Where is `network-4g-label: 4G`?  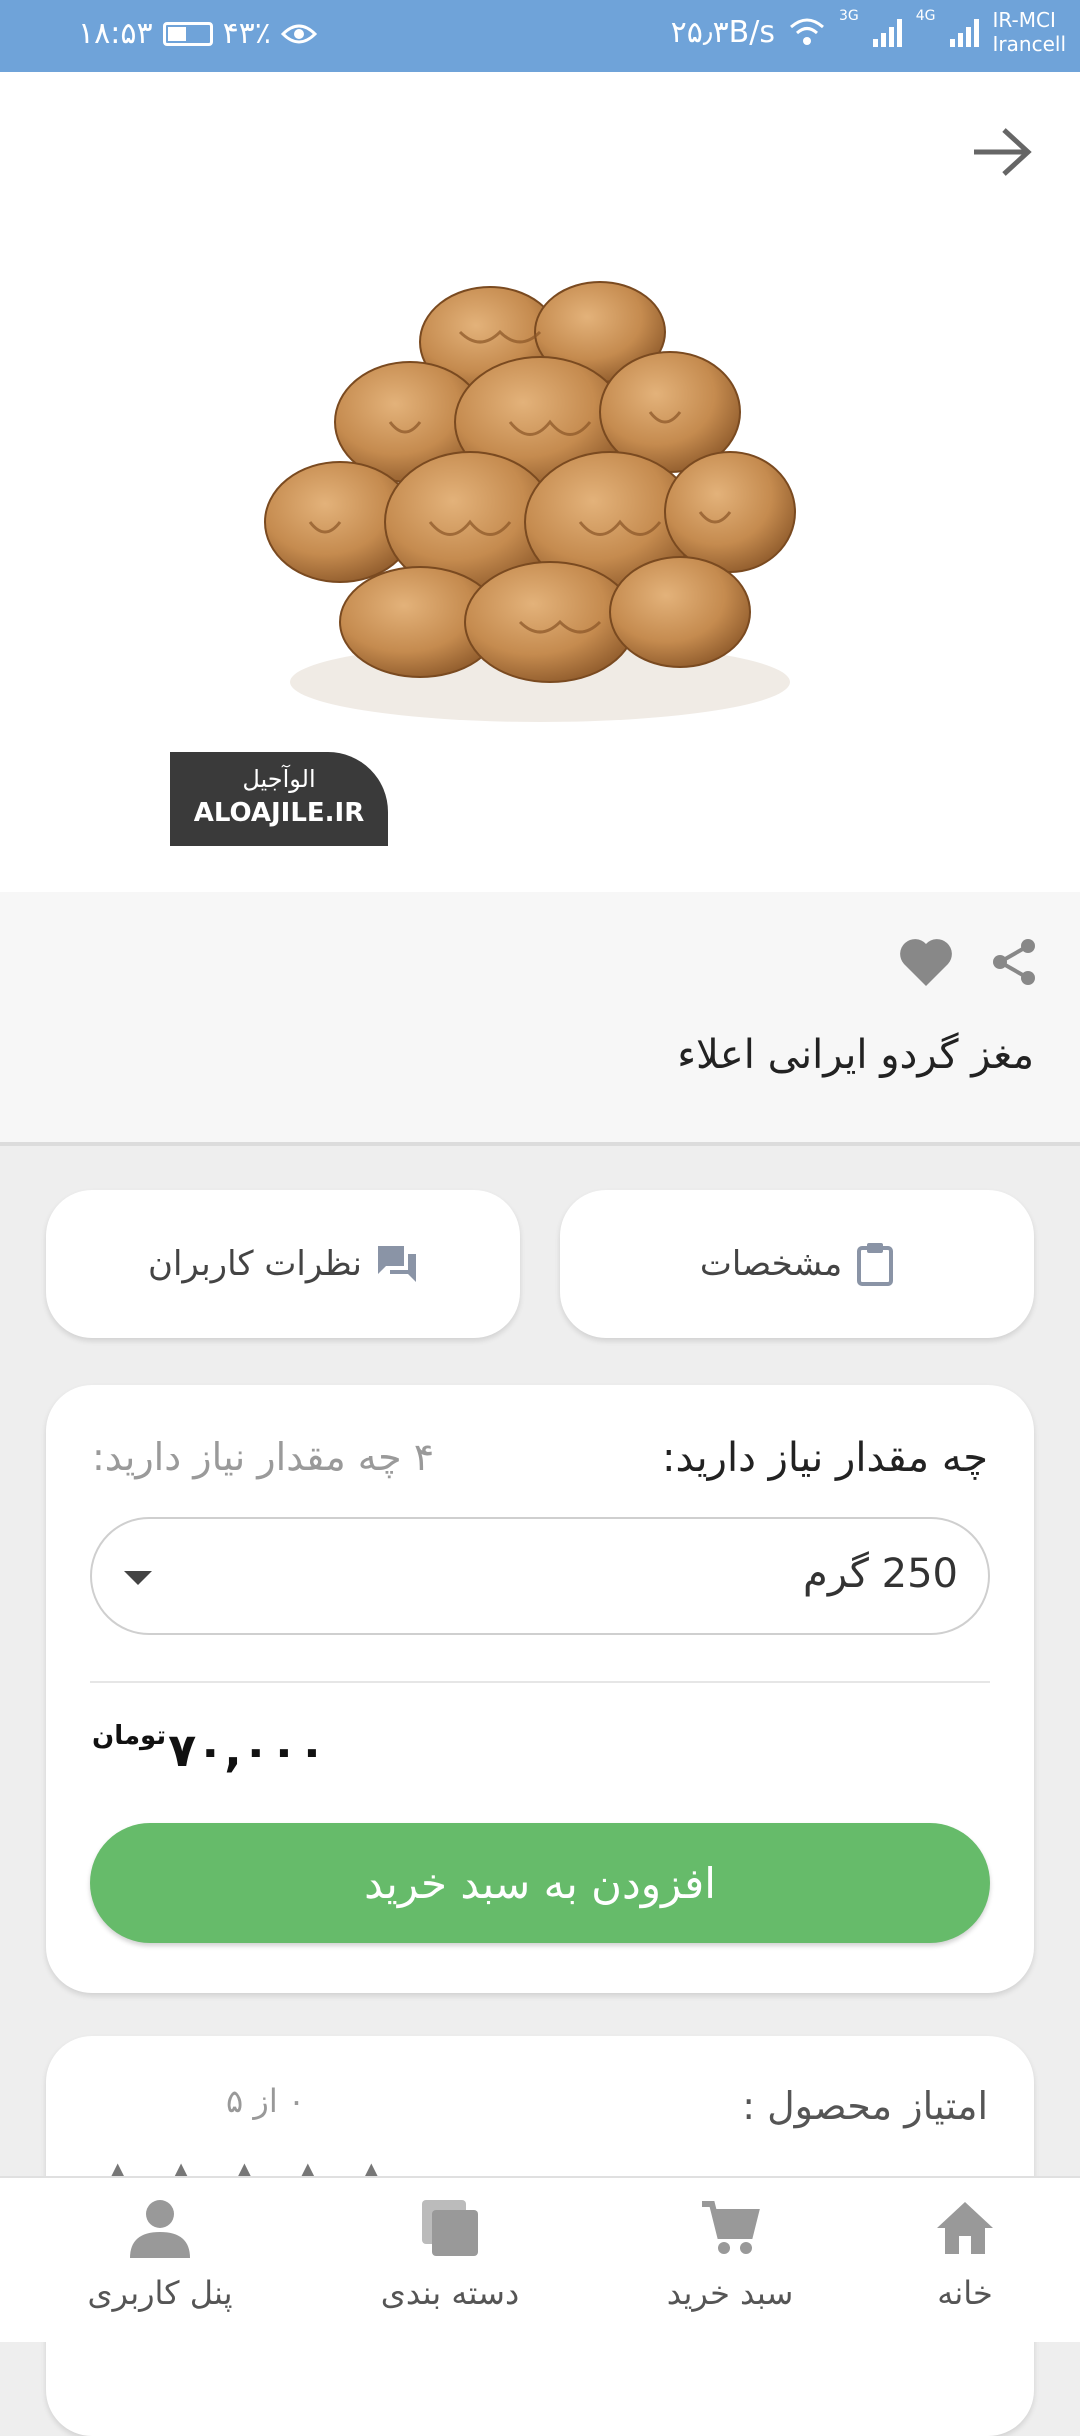 network-4g-label: 4G is located at coordinates (925, 16).